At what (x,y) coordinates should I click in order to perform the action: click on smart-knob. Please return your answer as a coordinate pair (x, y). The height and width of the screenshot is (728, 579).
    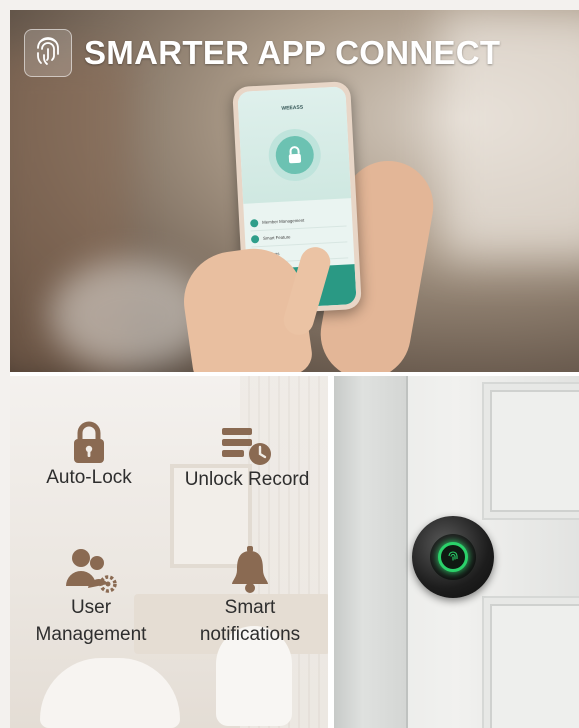
    Looking at the image, I should click on (453, 557).